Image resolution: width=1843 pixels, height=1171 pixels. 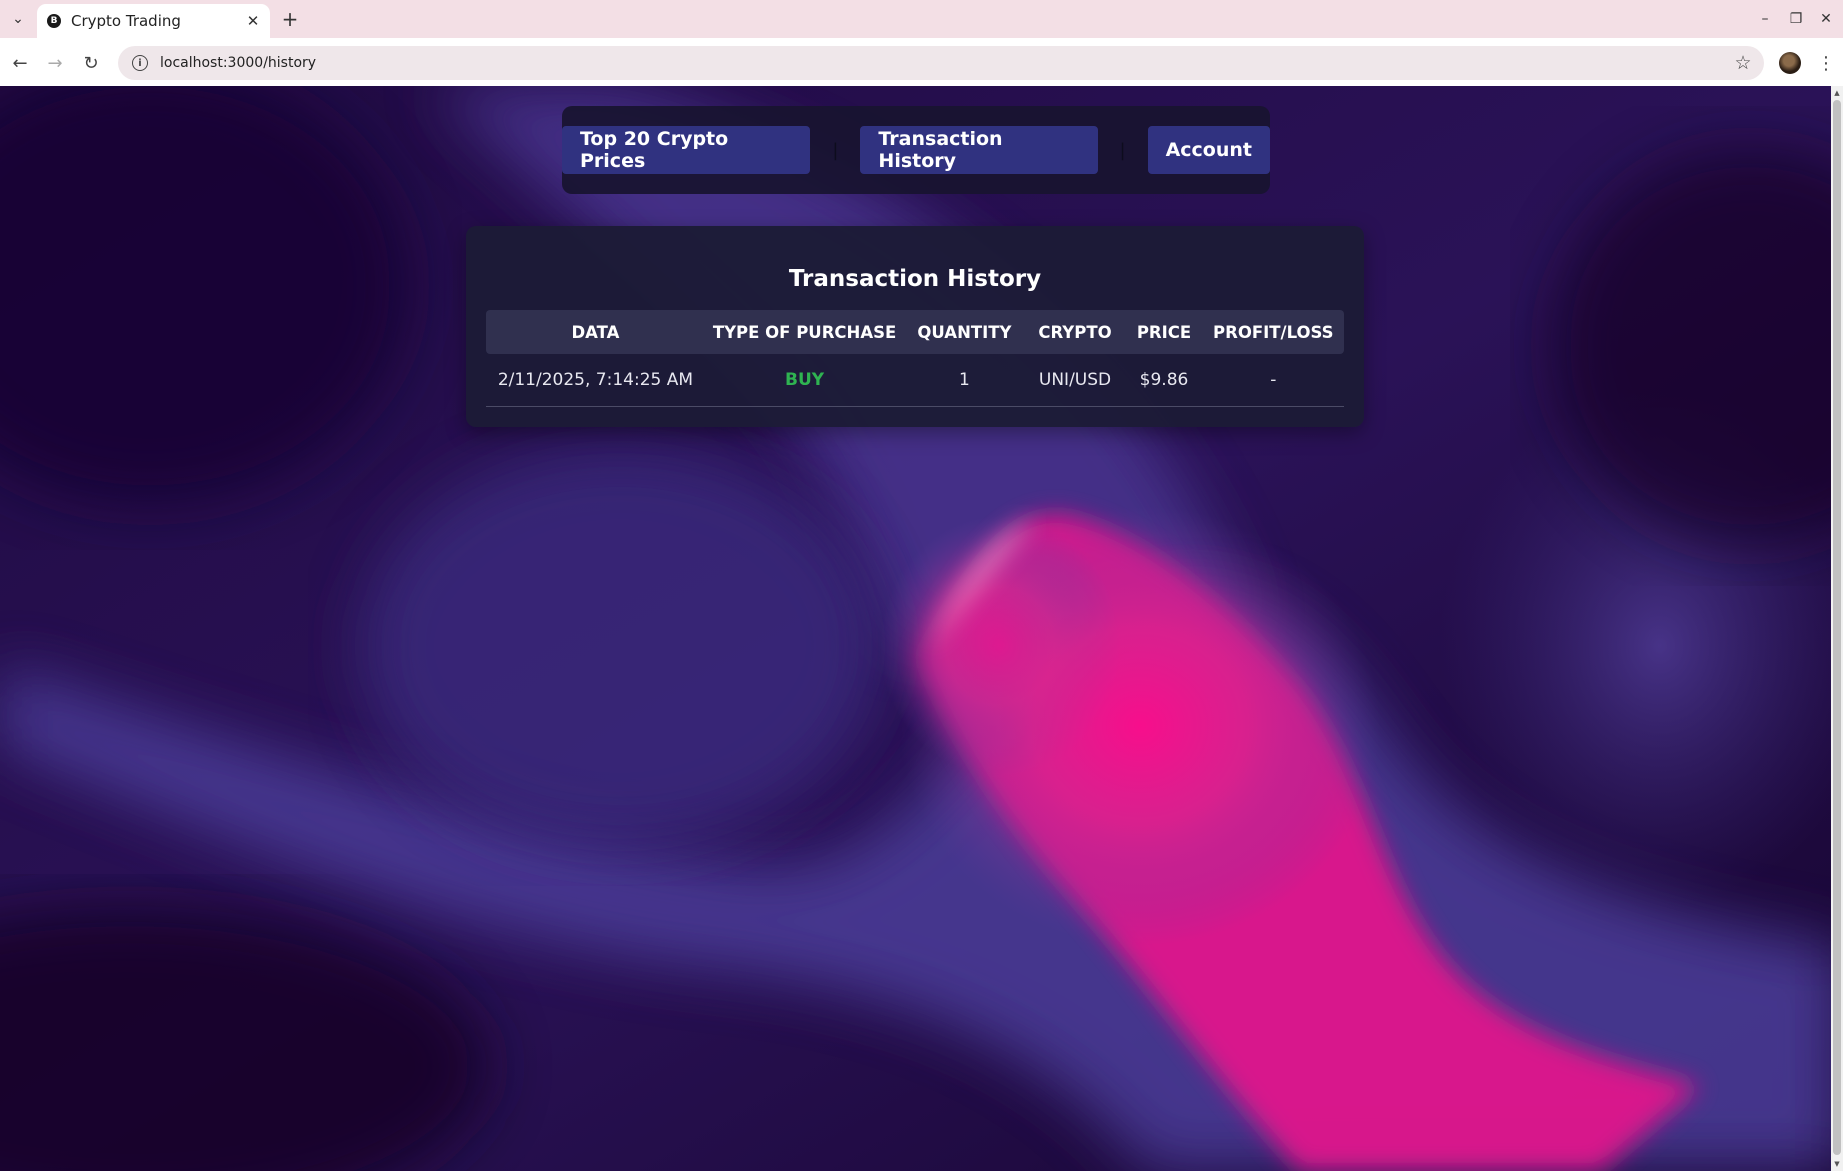 I want to click on column-header-data: DATA, so click(x=595, y=332).